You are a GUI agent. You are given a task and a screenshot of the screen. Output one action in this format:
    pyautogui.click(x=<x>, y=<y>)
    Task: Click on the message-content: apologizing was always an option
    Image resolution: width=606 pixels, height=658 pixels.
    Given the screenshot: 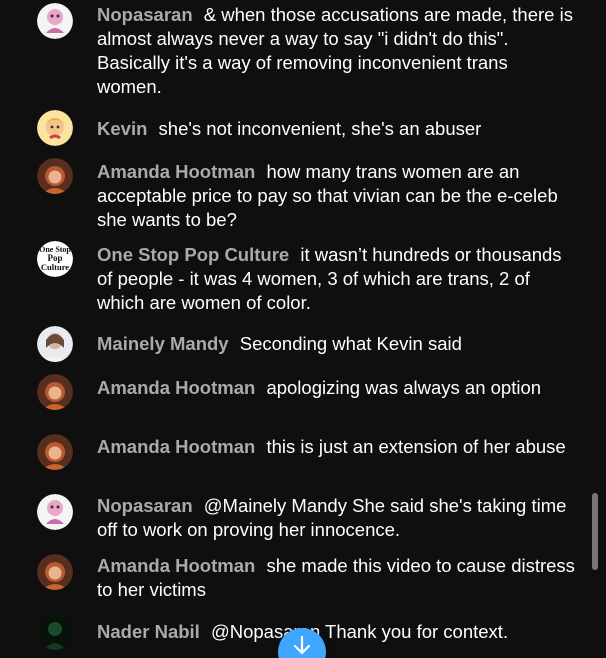 What is the action you would take?
    pyautogui.click(x=404, y=387)
    